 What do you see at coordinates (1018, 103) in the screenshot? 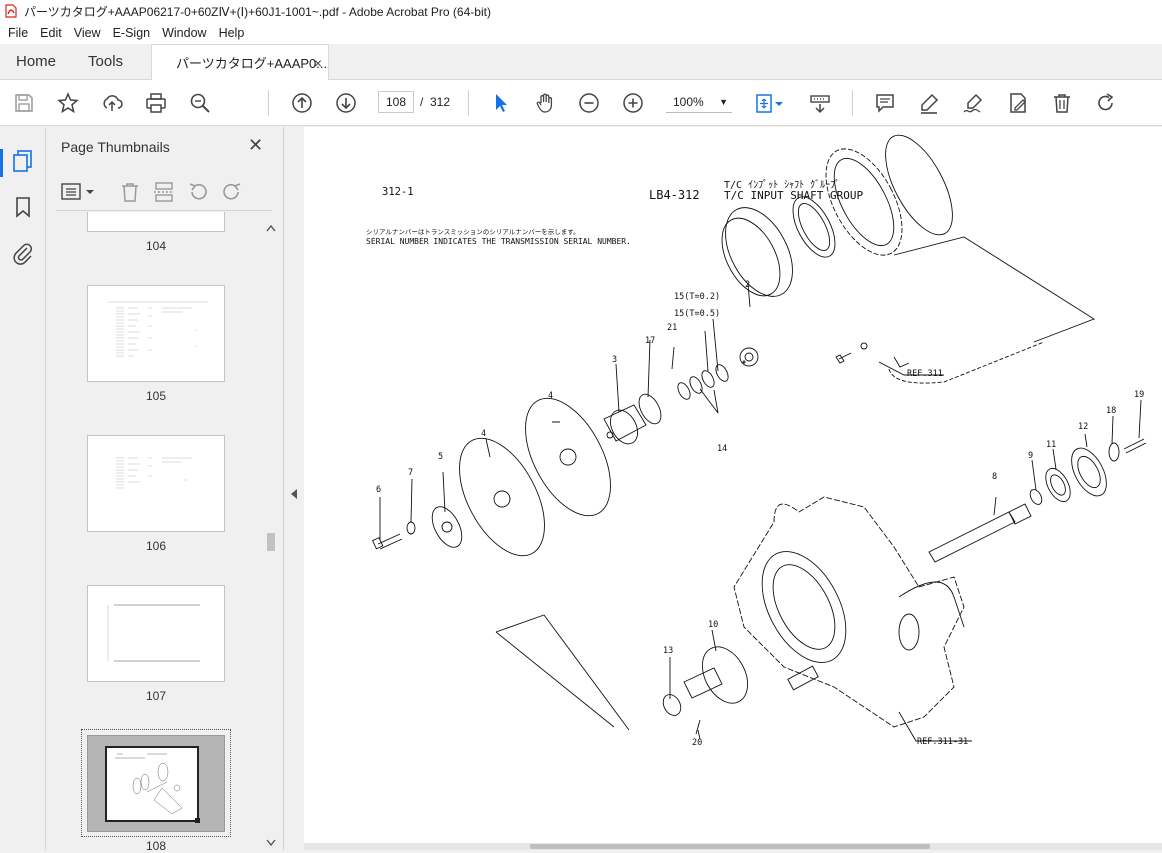
I see `edit-pdf-icon` at bounding box center [1018, 103].